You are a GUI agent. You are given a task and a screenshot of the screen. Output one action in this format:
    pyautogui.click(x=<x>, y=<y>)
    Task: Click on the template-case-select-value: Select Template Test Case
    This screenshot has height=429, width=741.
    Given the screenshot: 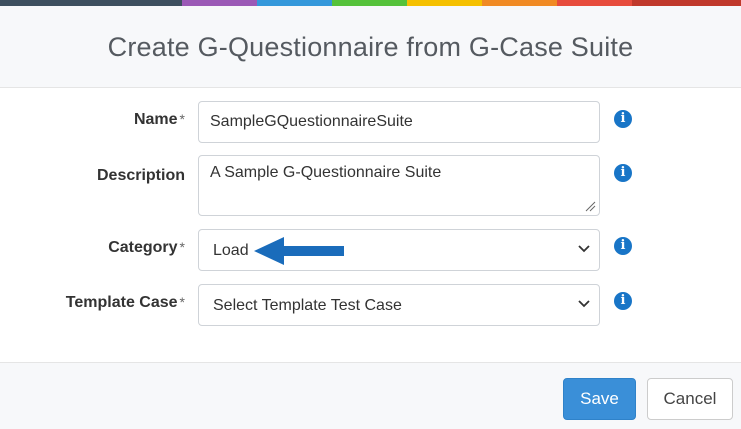 What is the action you would take?
    pyautogui.click(x=307, y=305)
    